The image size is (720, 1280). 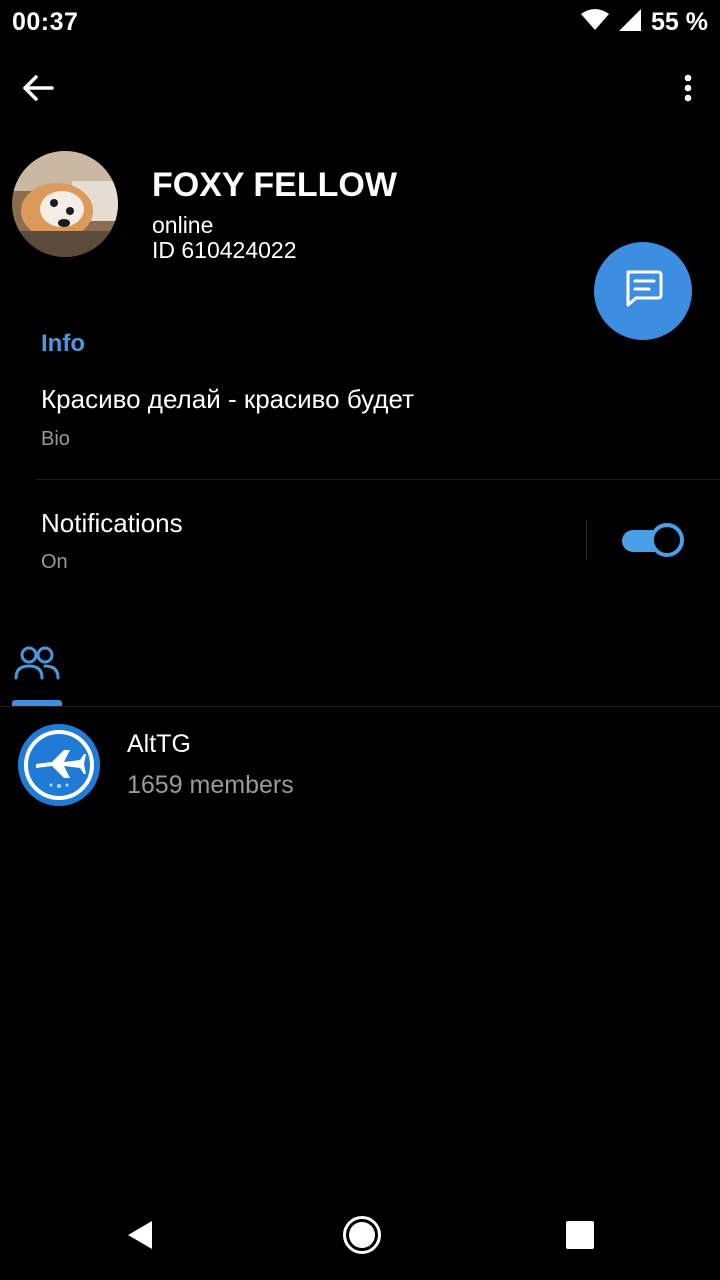 I want to click on profile-name: FOXY FELLOW, so click(x=274, y=185).